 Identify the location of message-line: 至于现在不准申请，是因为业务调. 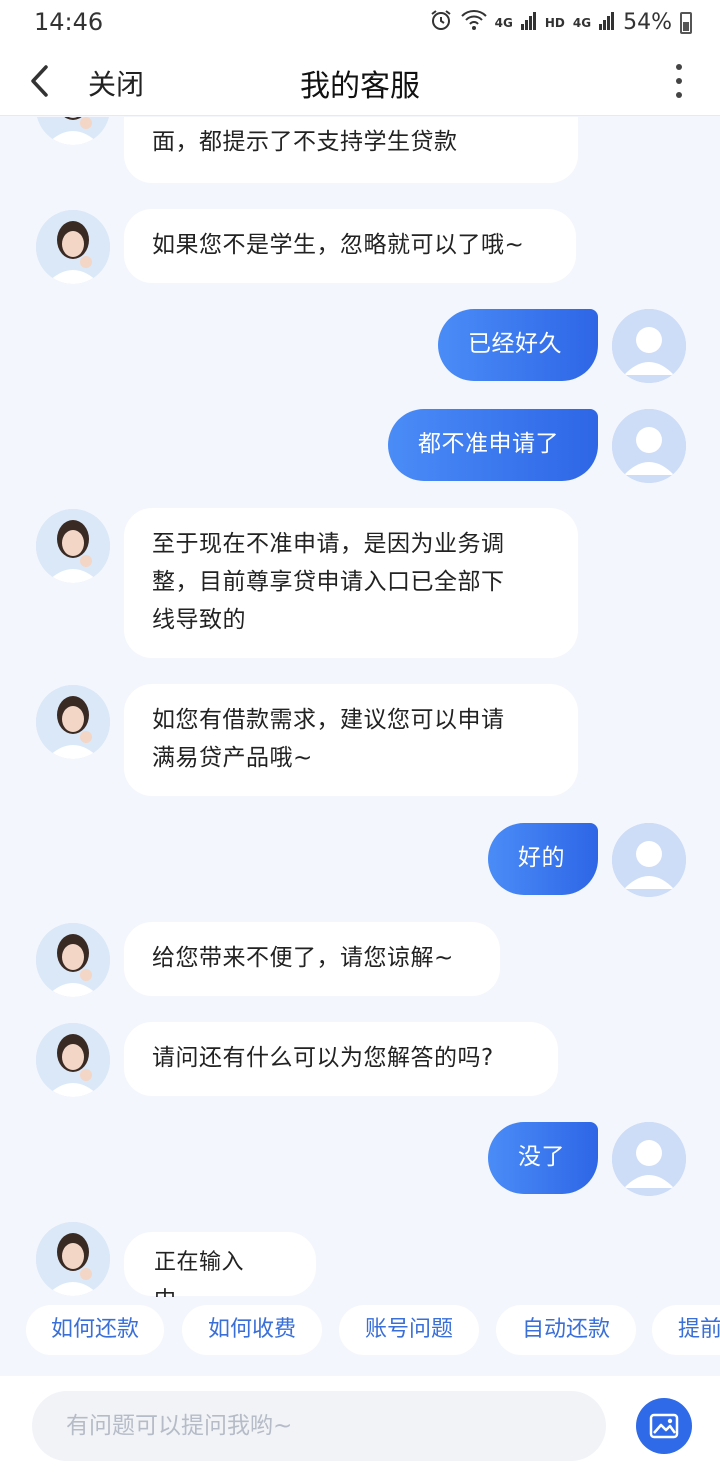
(328, 544).